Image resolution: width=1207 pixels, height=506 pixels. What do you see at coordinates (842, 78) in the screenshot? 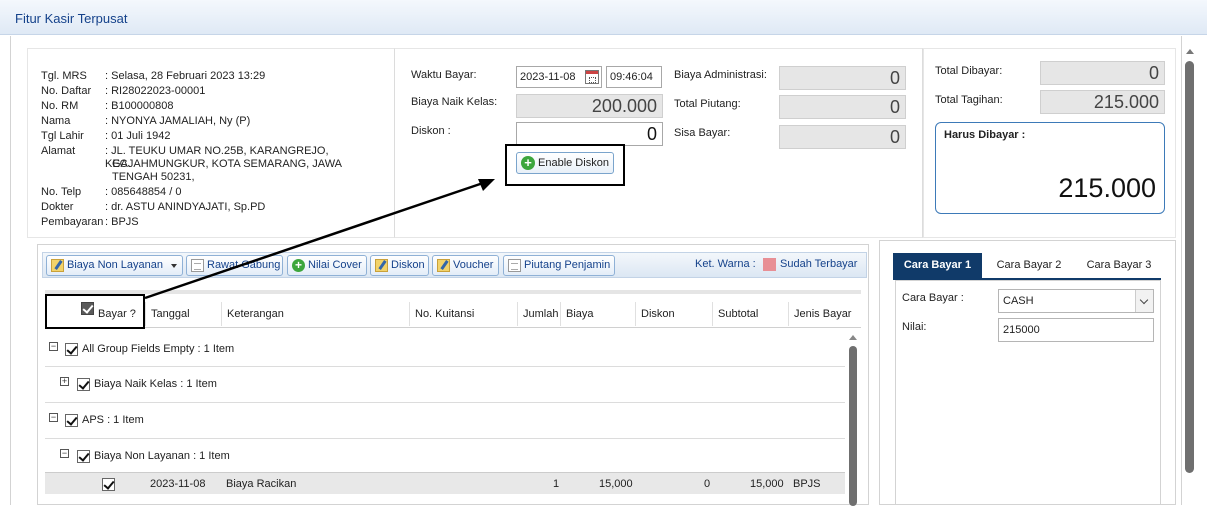
I see `biaya-admin-field: 0` at bounding box center [842, 78].